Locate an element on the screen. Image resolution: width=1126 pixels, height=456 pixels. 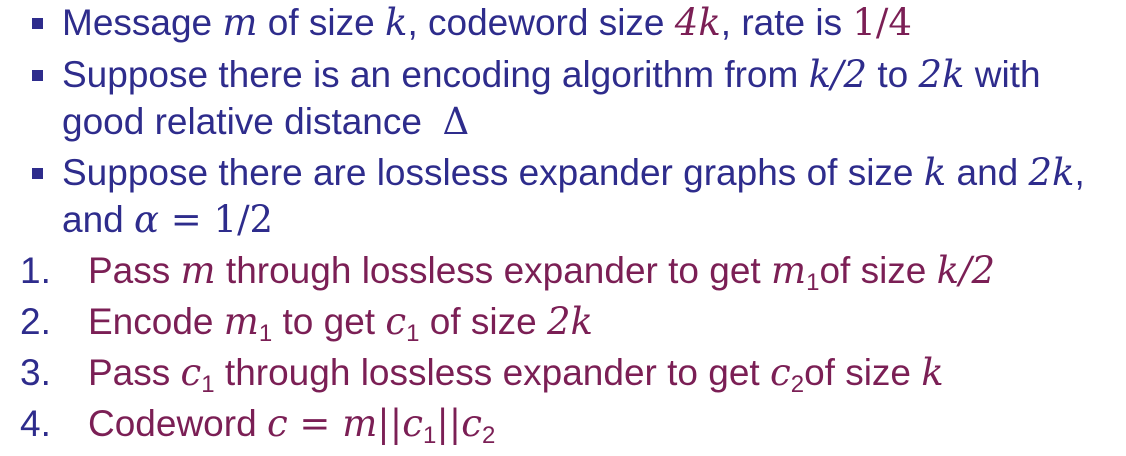
bullet-2-text: good relative distance is located at coordinates (252, 121).